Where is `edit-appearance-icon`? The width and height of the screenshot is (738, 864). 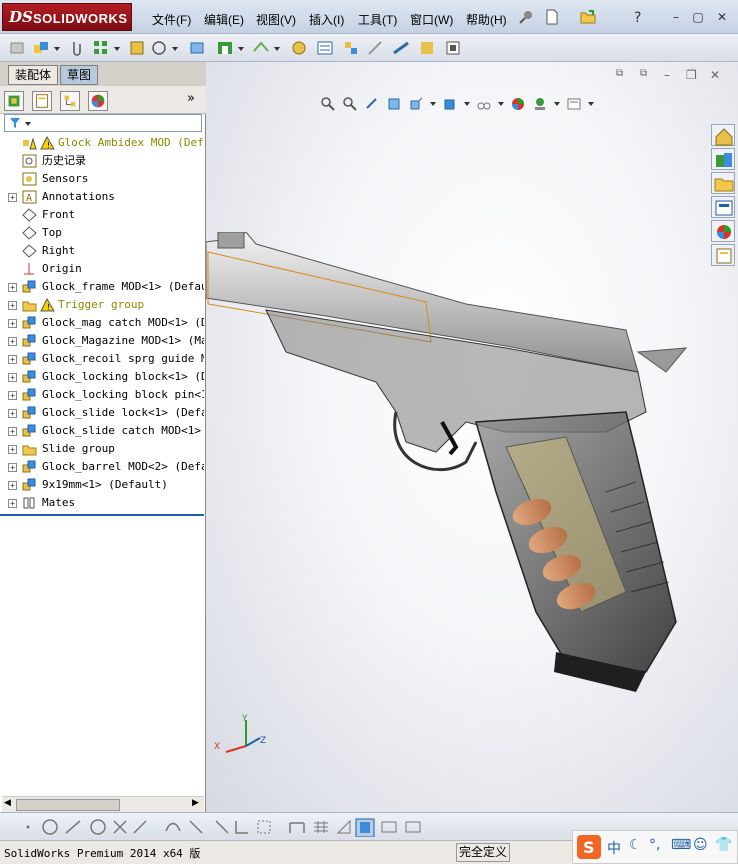
edit-appearance-icon is located at coordinates (518, 104).